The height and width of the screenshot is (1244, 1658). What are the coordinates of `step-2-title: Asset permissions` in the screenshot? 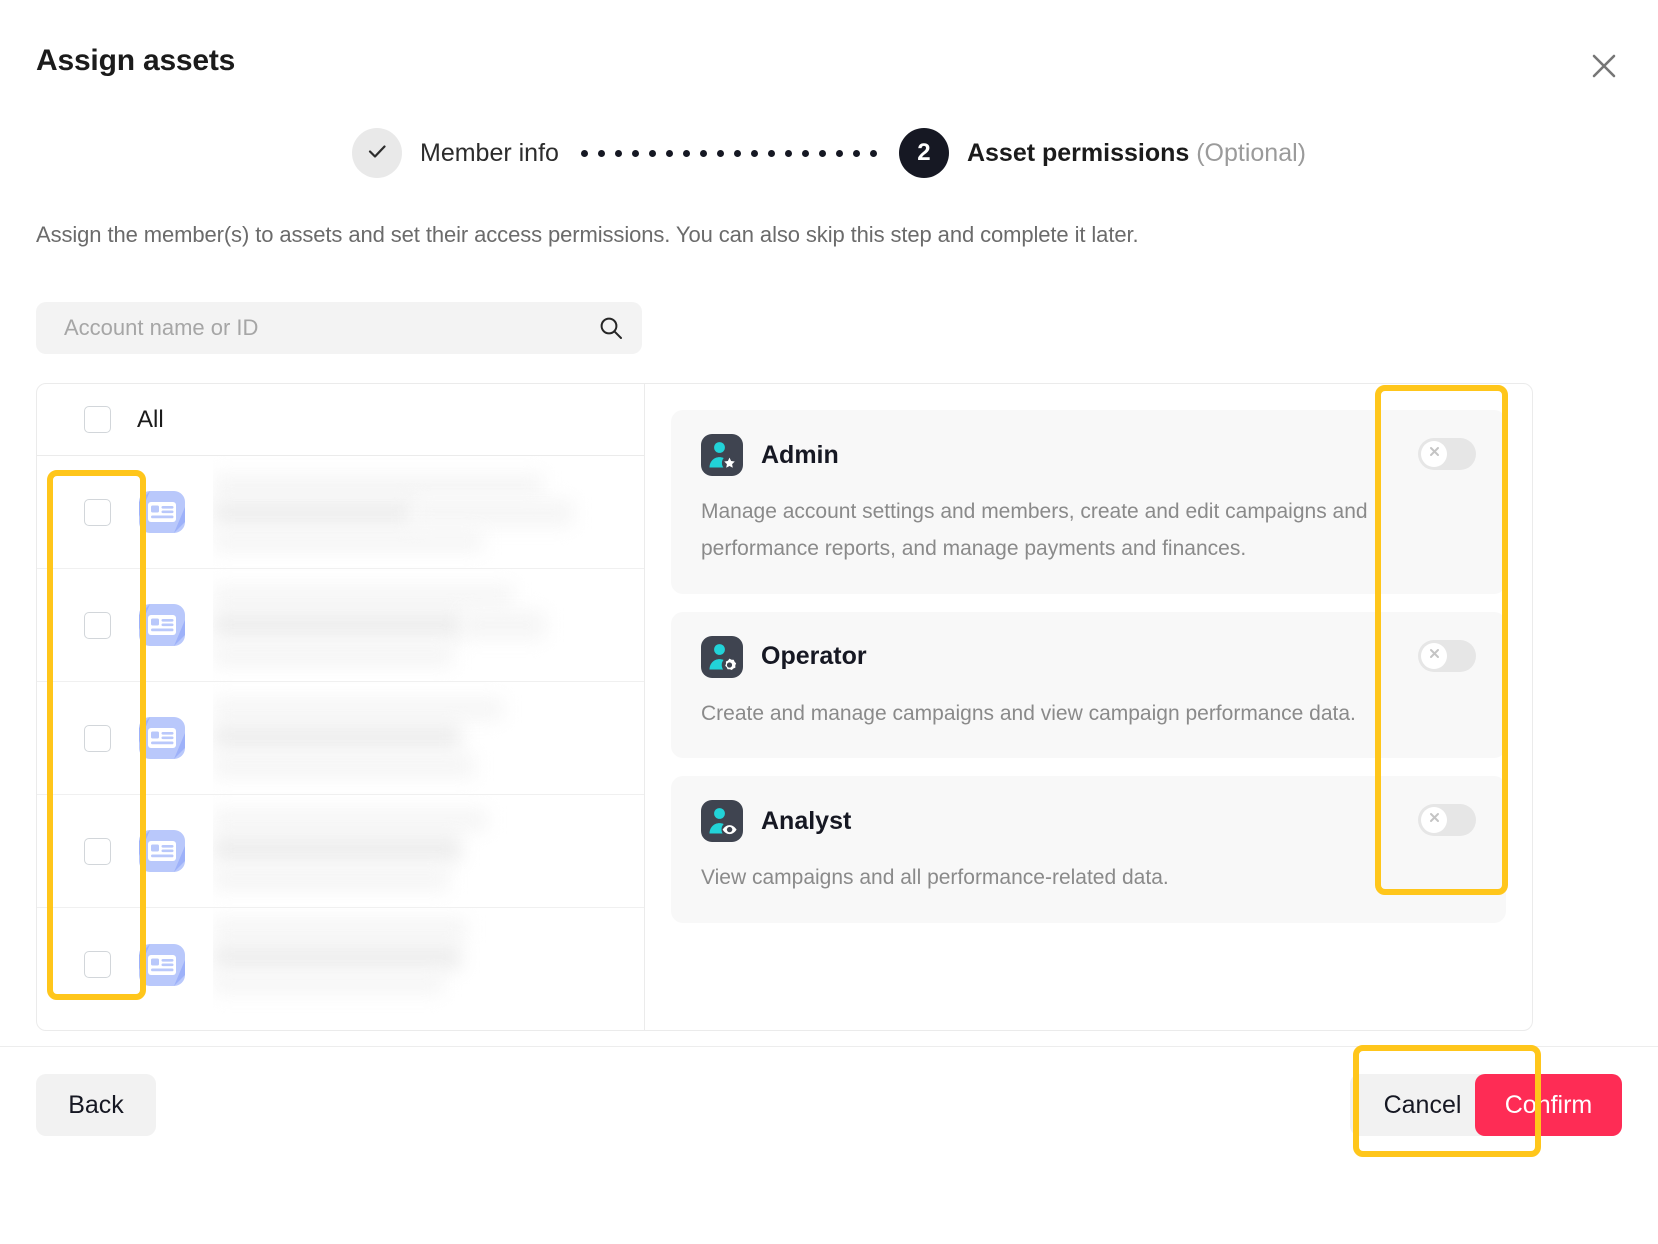 It's located at (1078, 152).